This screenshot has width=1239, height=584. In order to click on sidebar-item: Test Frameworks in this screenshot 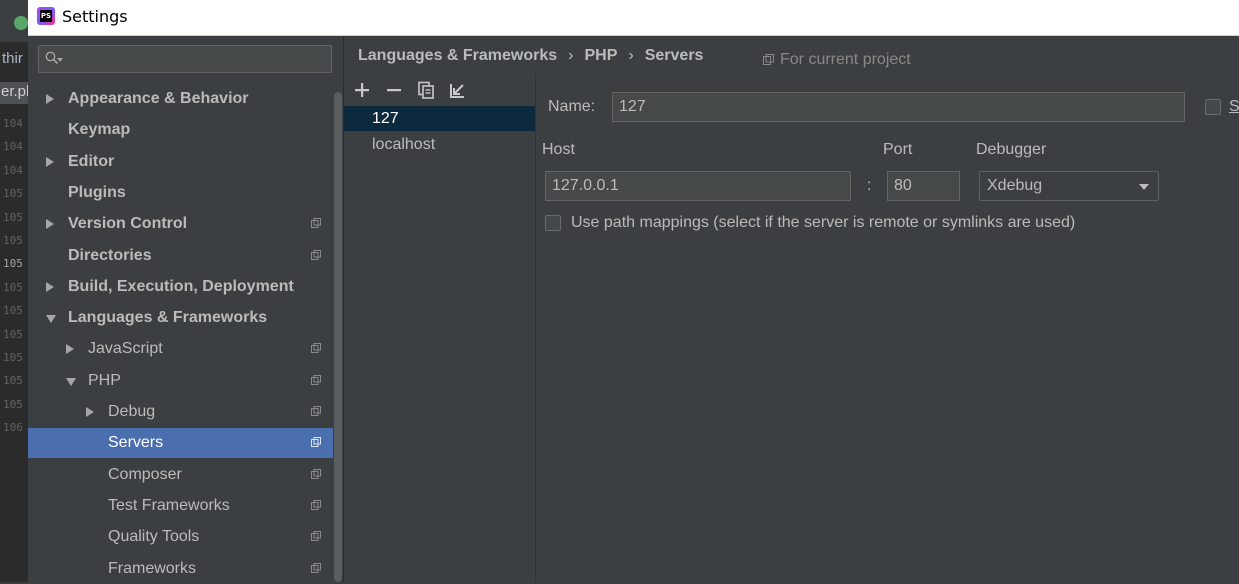, I will do `click(185, 506)`.